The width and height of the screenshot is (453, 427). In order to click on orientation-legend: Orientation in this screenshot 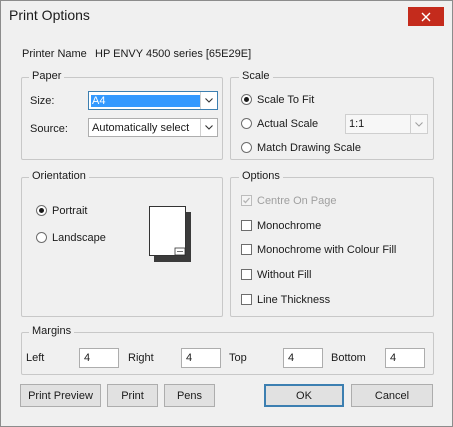, I will do `click(59, 176)`.